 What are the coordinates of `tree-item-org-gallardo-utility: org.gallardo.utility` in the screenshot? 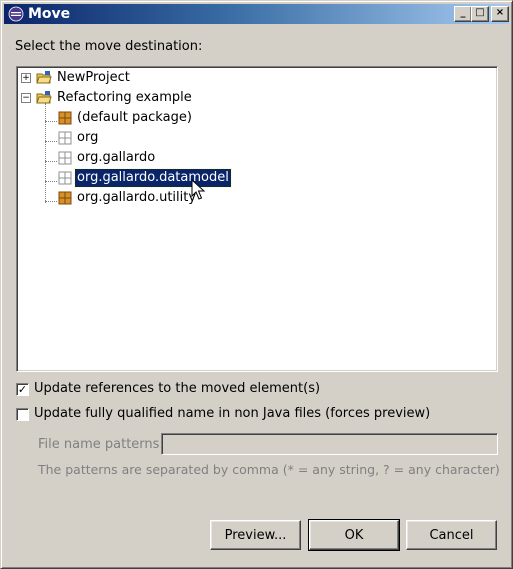 It's located at (256, 198).